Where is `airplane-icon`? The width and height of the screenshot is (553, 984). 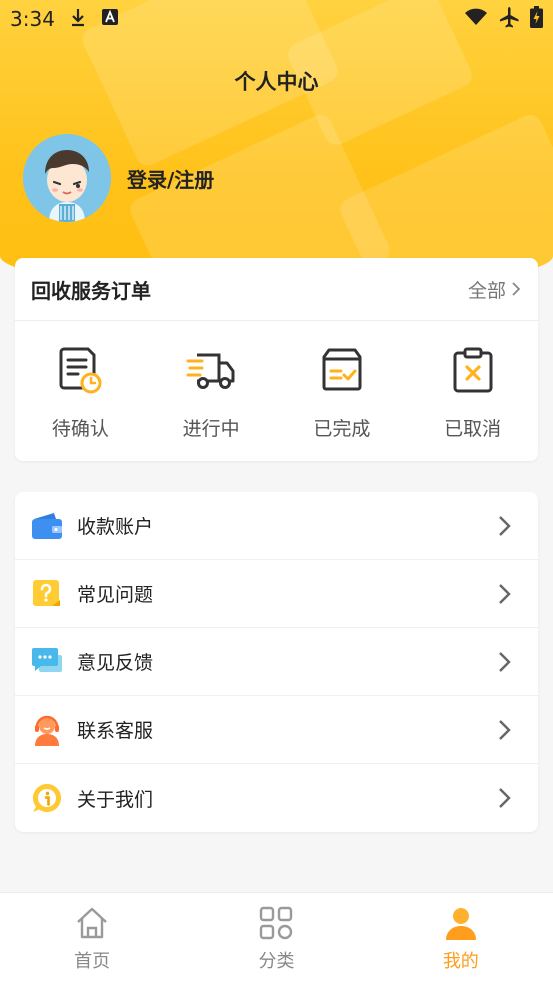
airplane-icon is located at coordinates (509, 19).